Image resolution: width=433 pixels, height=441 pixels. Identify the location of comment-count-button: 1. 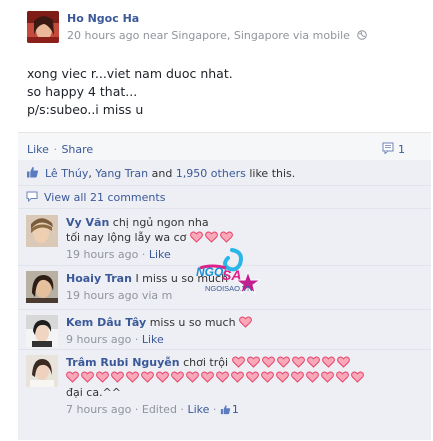
(393, 149).